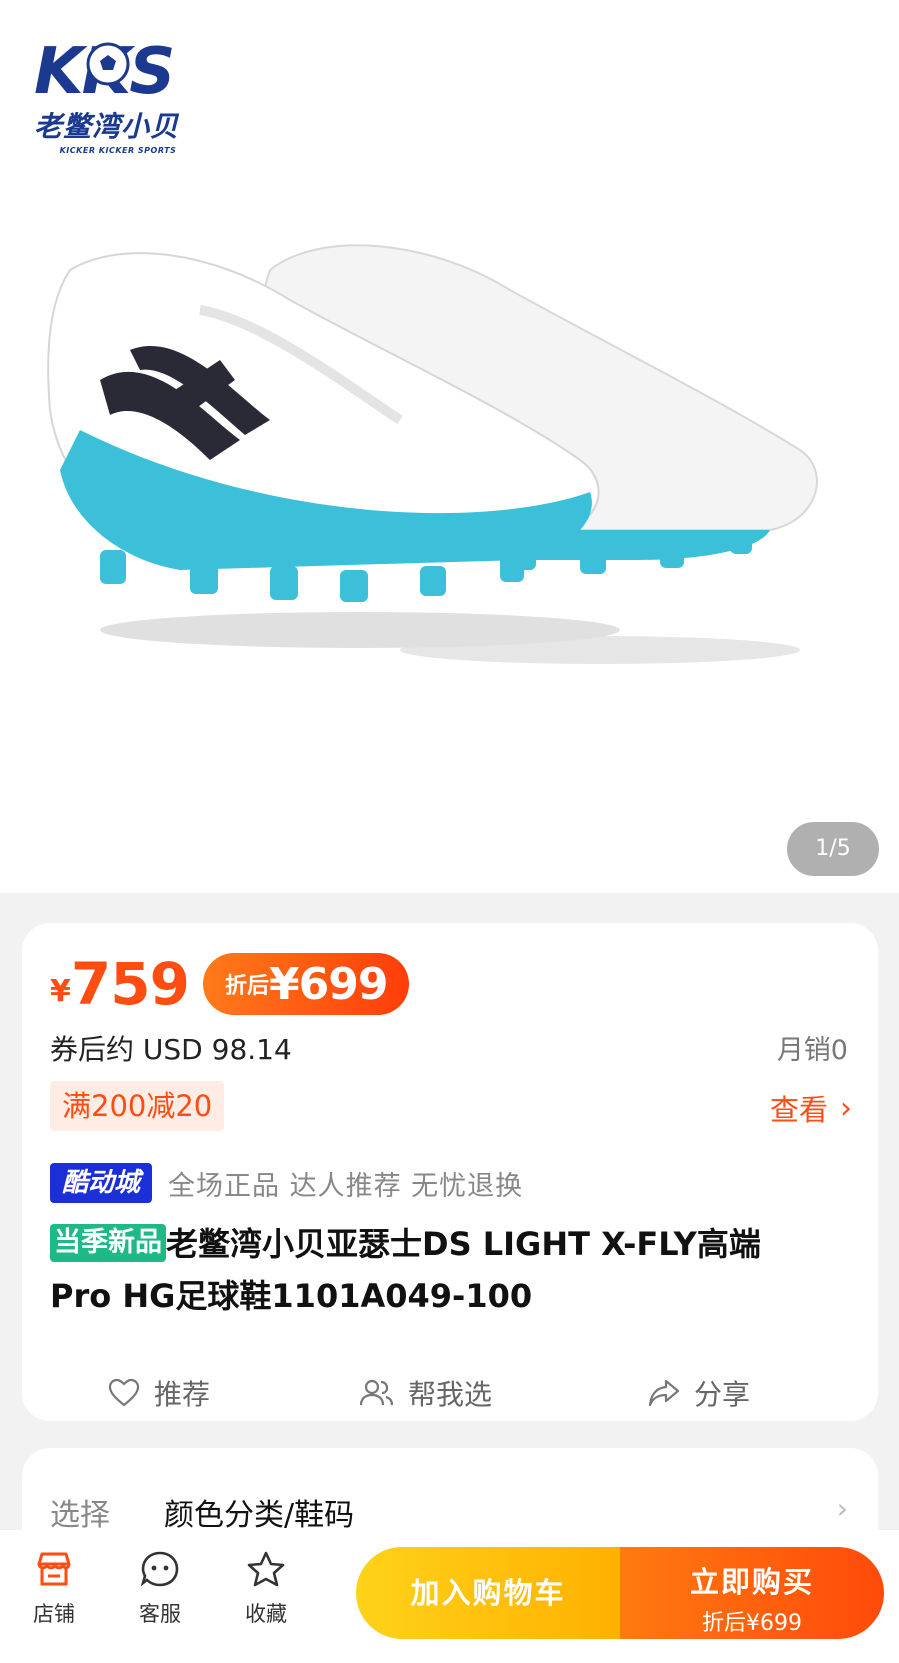  I want to click on new-season-badge: 当季新品, so click(108, 1243).